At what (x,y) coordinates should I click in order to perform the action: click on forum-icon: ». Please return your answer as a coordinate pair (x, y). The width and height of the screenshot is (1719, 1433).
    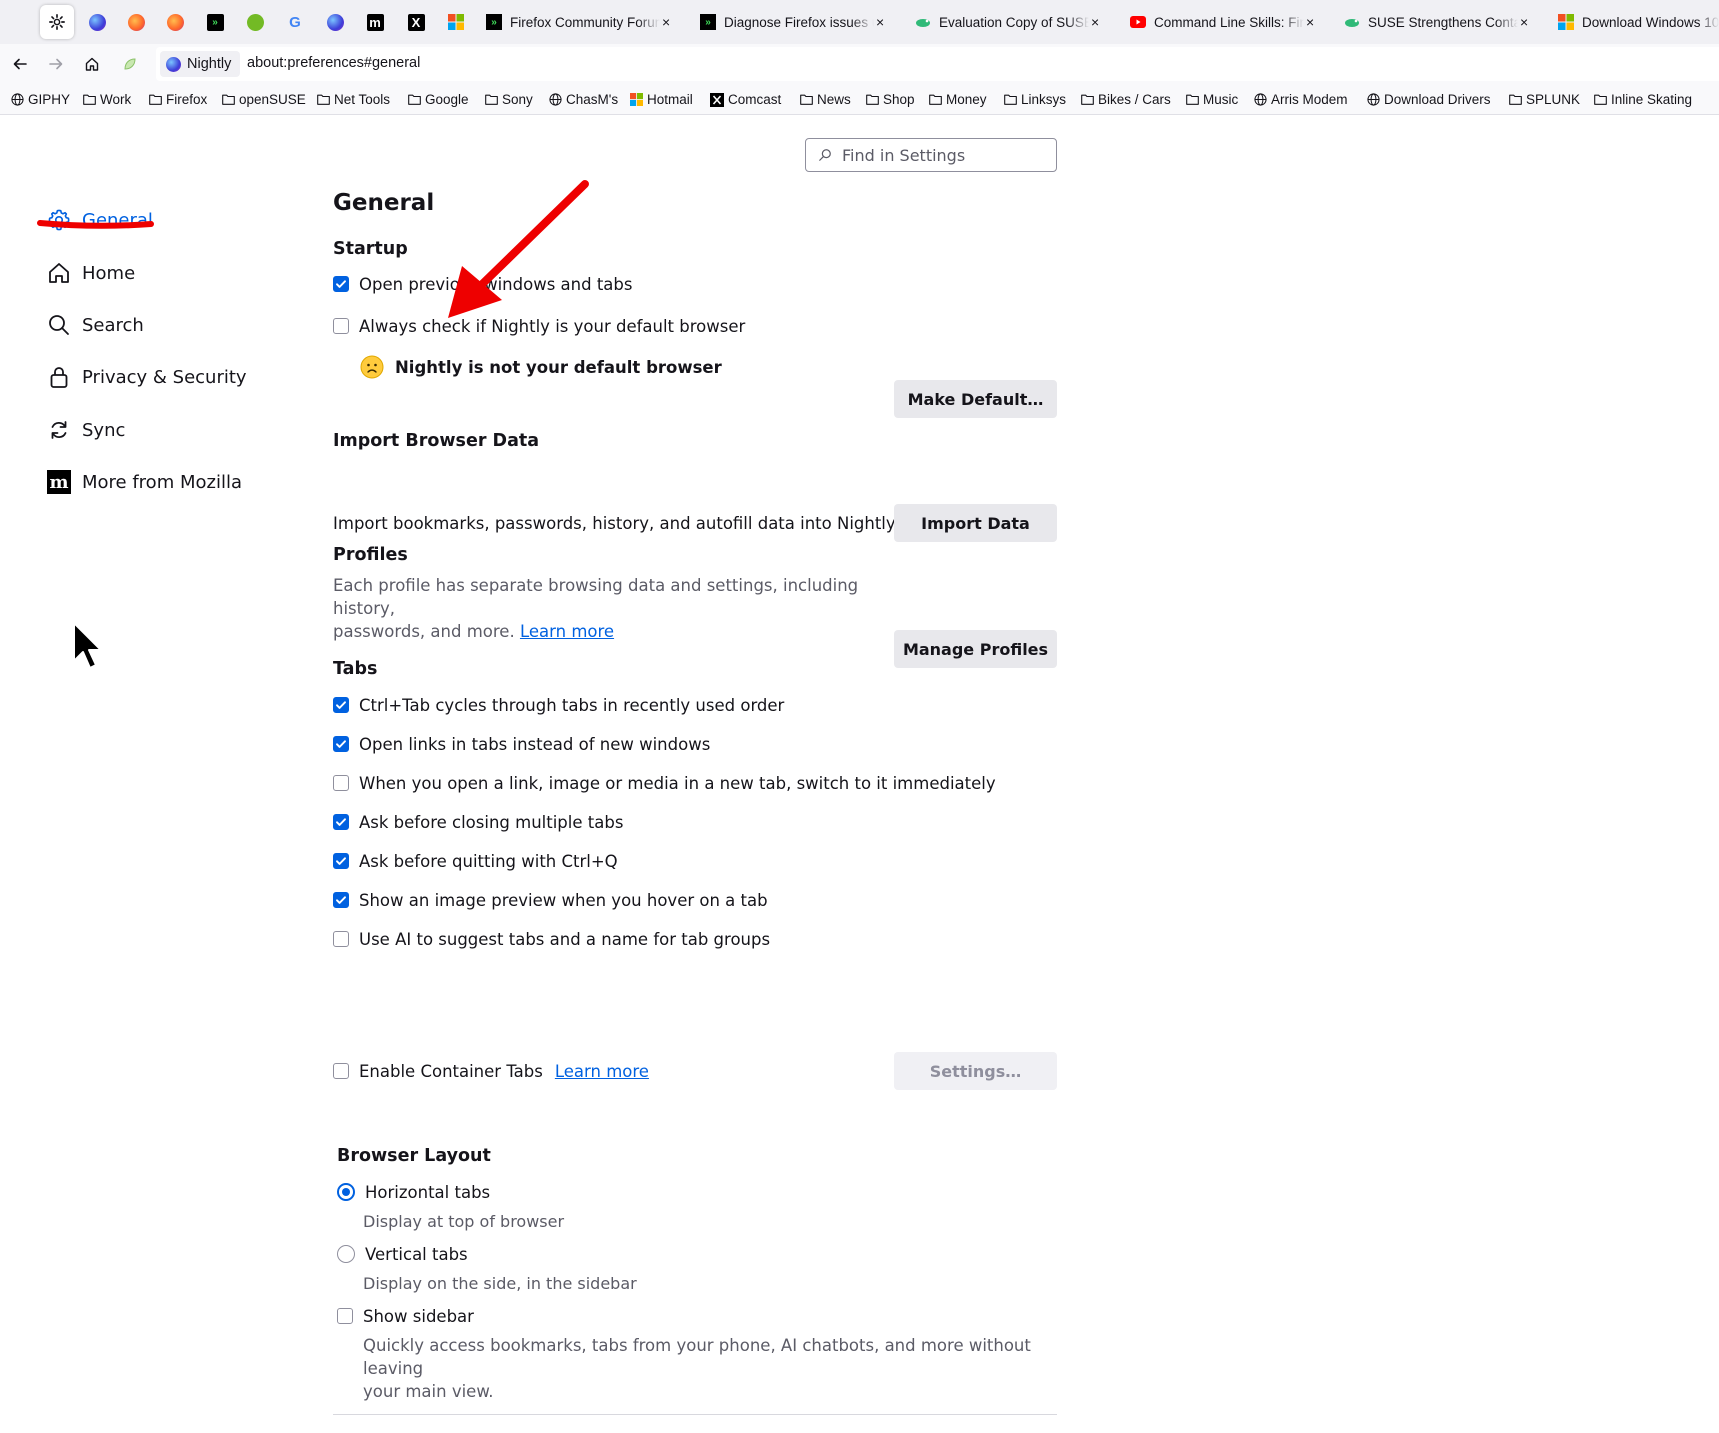
    Looking at the image, I should click on (215, 22).